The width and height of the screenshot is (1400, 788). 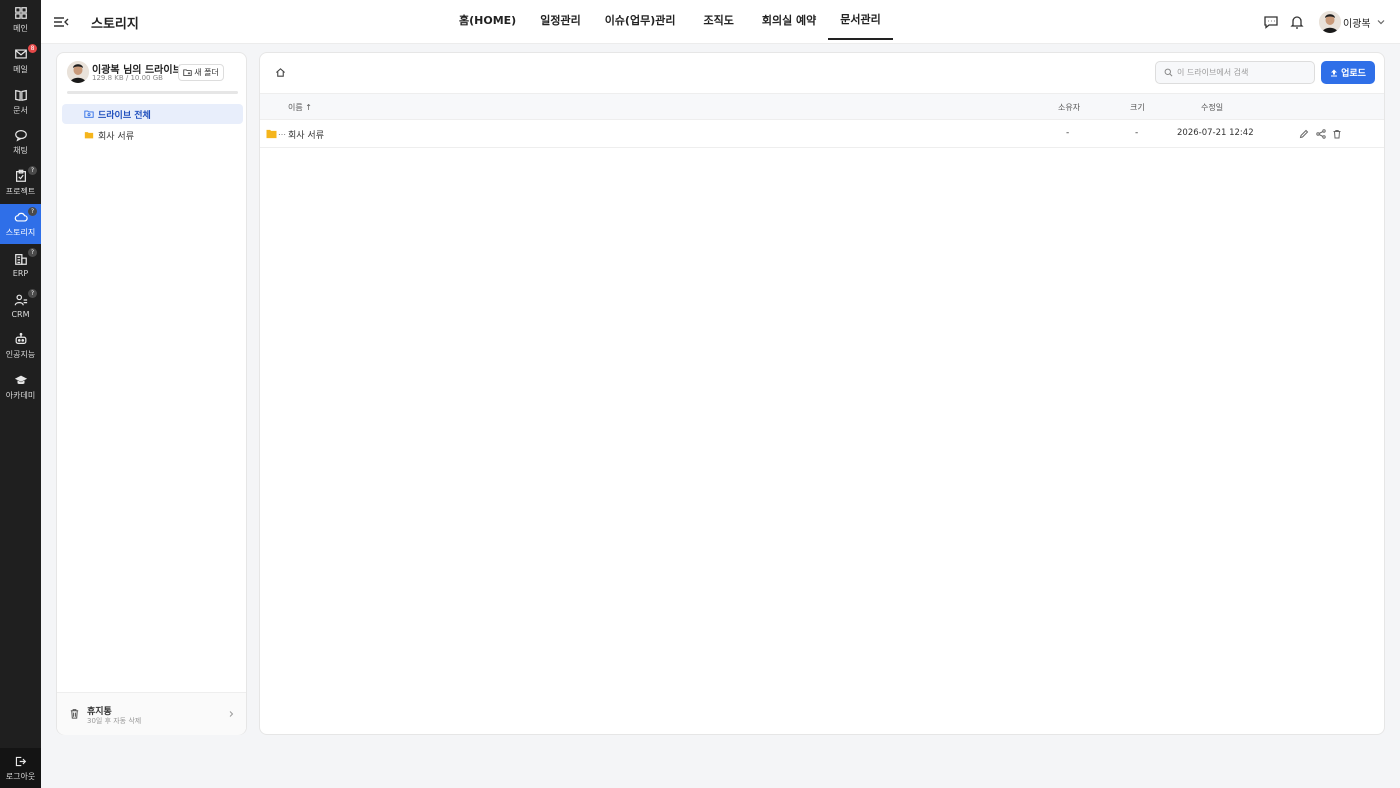 I want to click on rail-item-main: 메인, so click(x=20, y=20).